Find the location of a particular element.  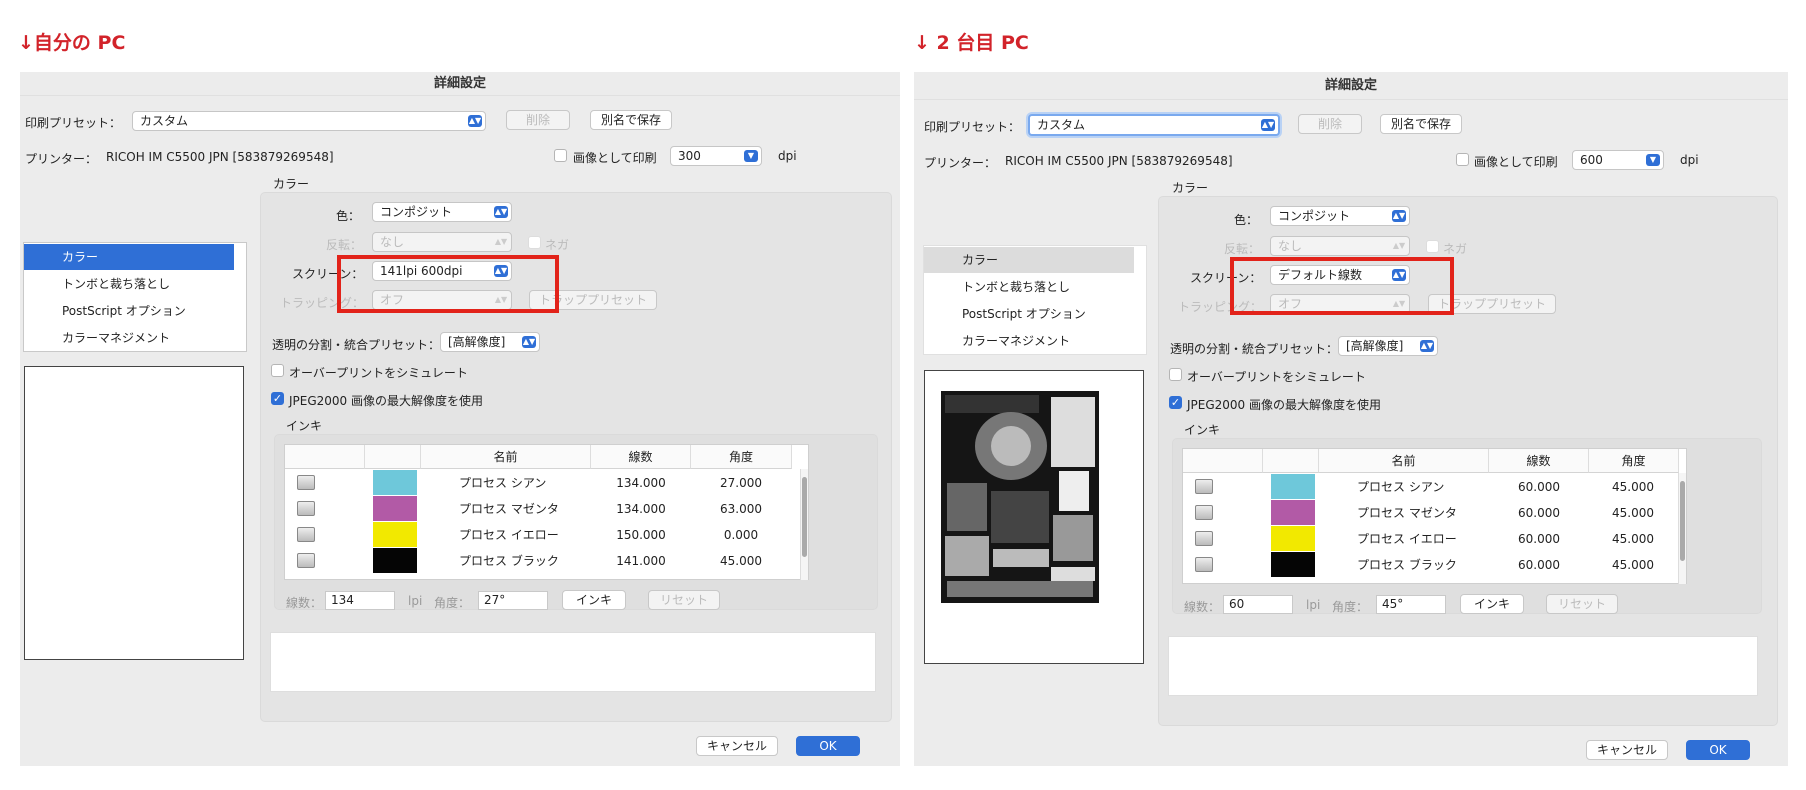

ink-row: プロセス マゼンタ 134.000 63.000 is located at coordinates (546, 509).